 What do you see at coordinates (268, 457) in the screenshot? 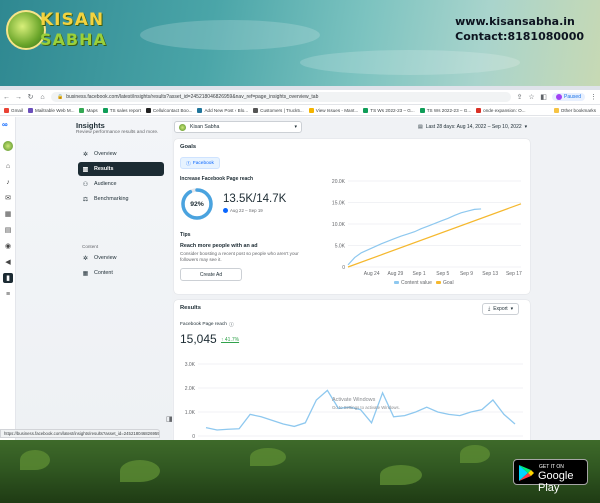
I see `leaf` at bounding box center [268, 457].